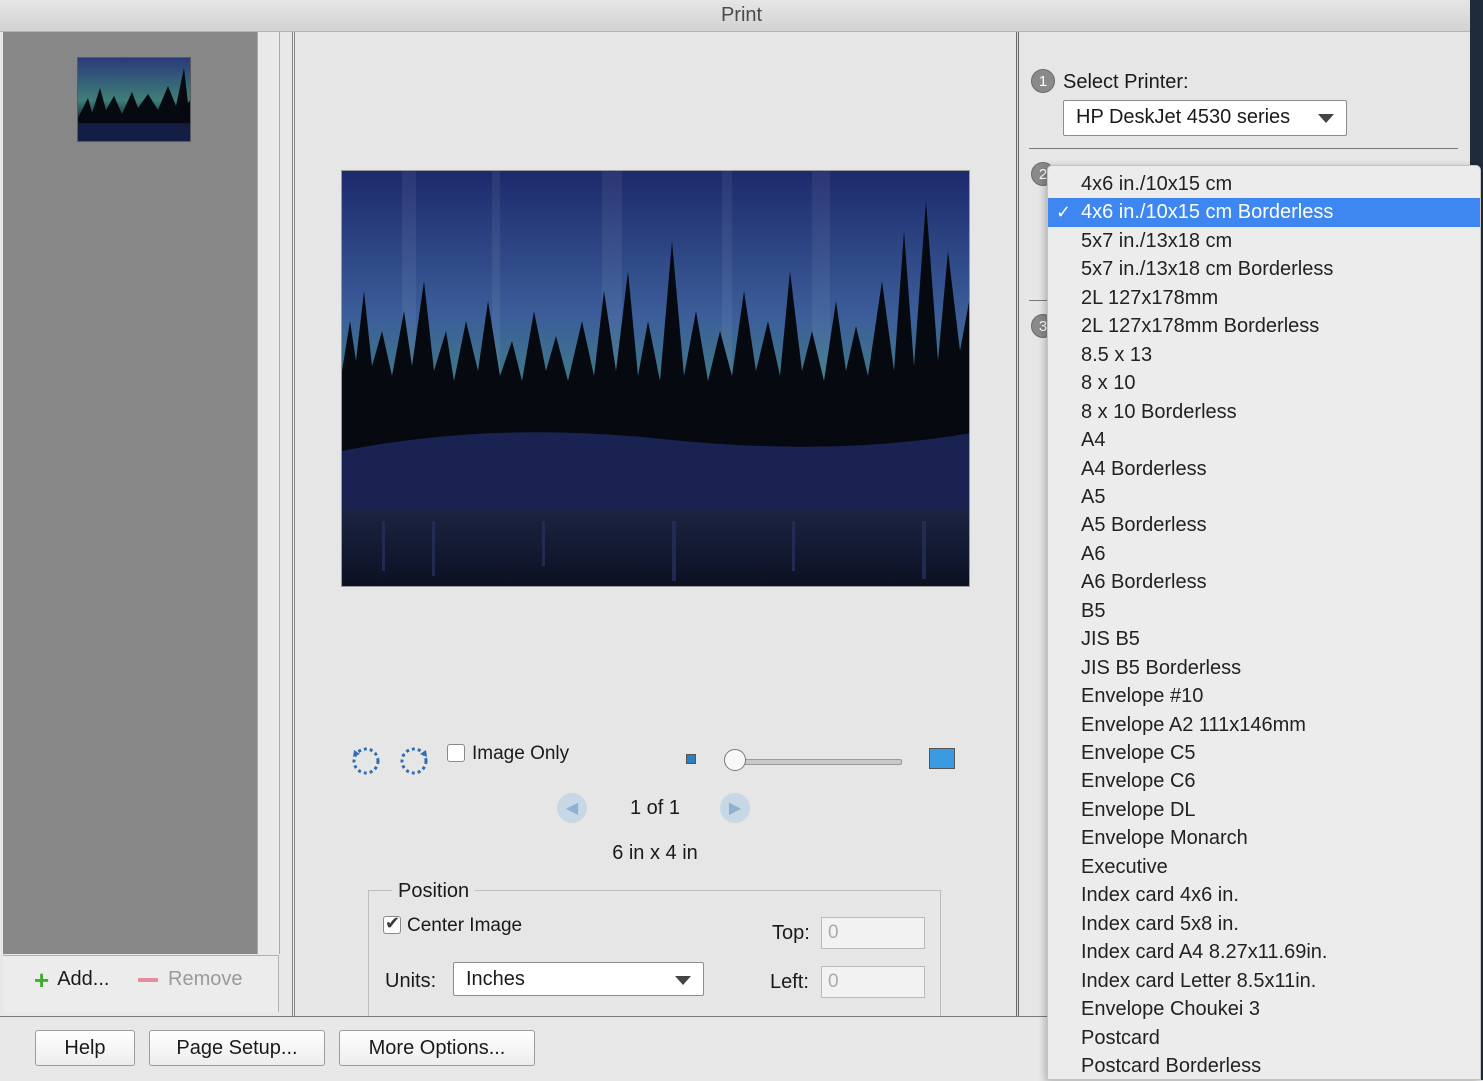  What do you see at coordinates (1138, 809) in the screenshot?
I see `paper-size-option-label: Envelope DL` at bounding box center [1138, 809].